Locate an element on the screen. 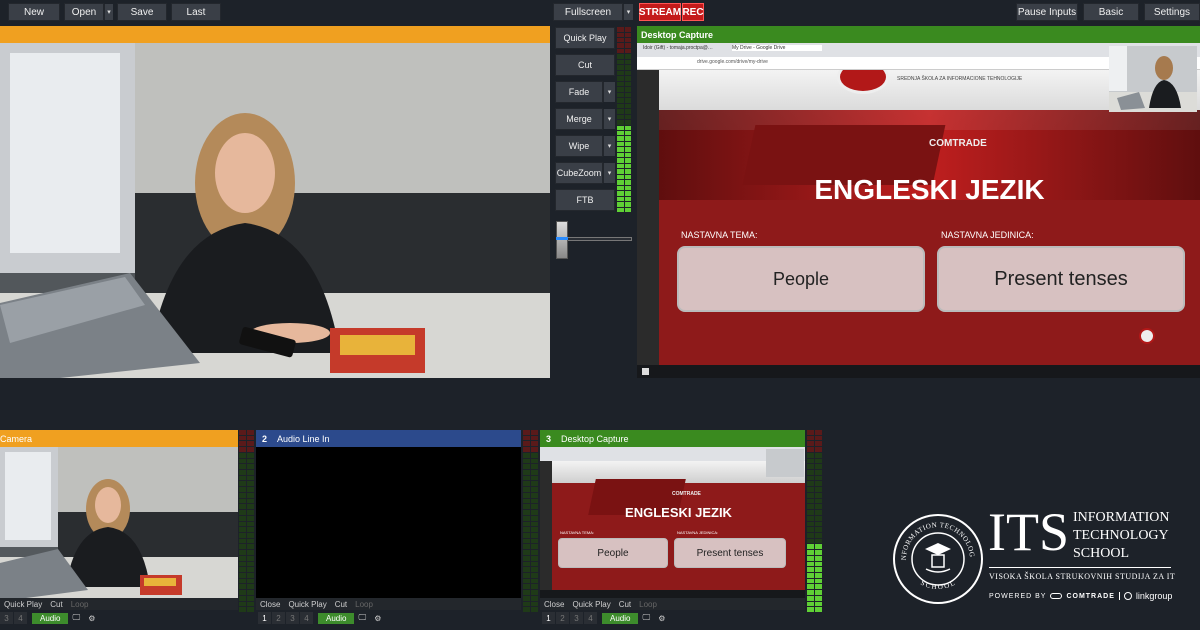 The width and height of the screenshot is (1200, 630). input-2-quick-play: Quick Play is located at coordinates (307, 604).